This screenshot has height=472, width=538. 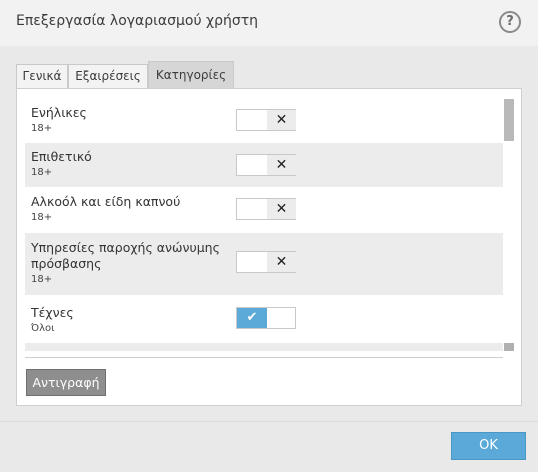 I want to click on list-item, so click(x=264, y=347).